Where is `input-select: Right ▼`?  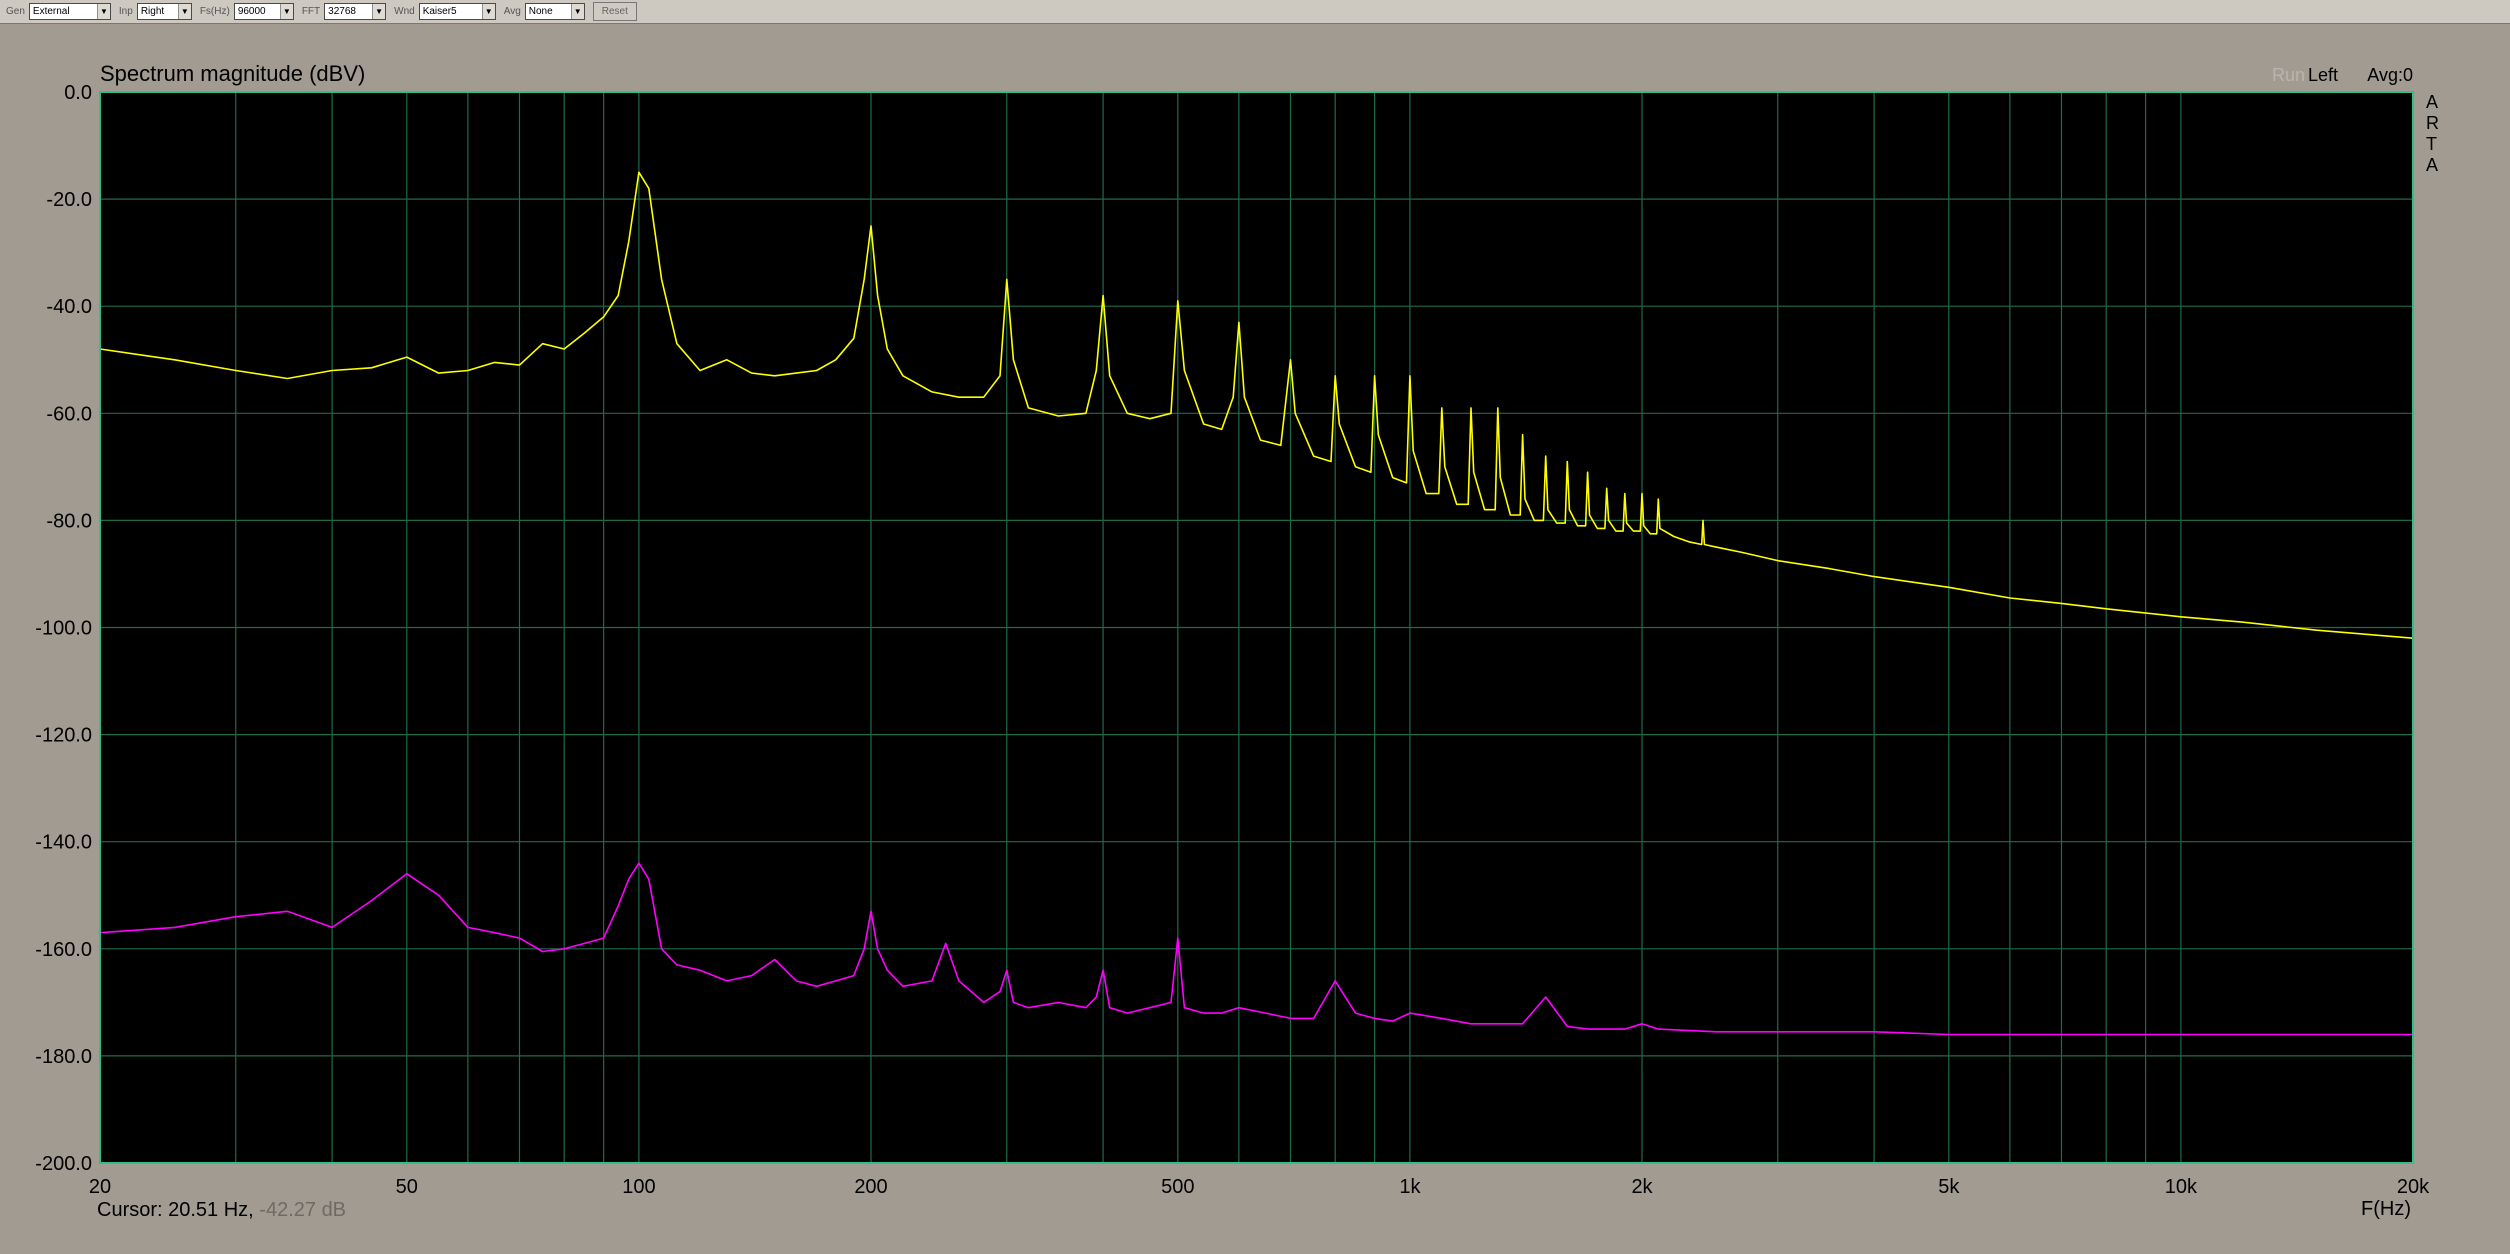 input-select: Right ▼ is located at coordinates (164, 11).